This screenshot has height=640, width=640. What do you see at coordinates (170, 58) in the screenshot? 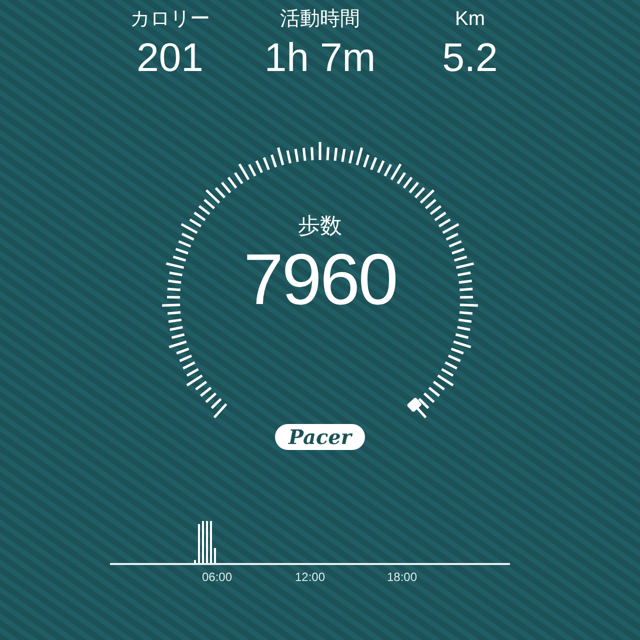
I see `stat-value: 201` at bounding box center [170, 58].